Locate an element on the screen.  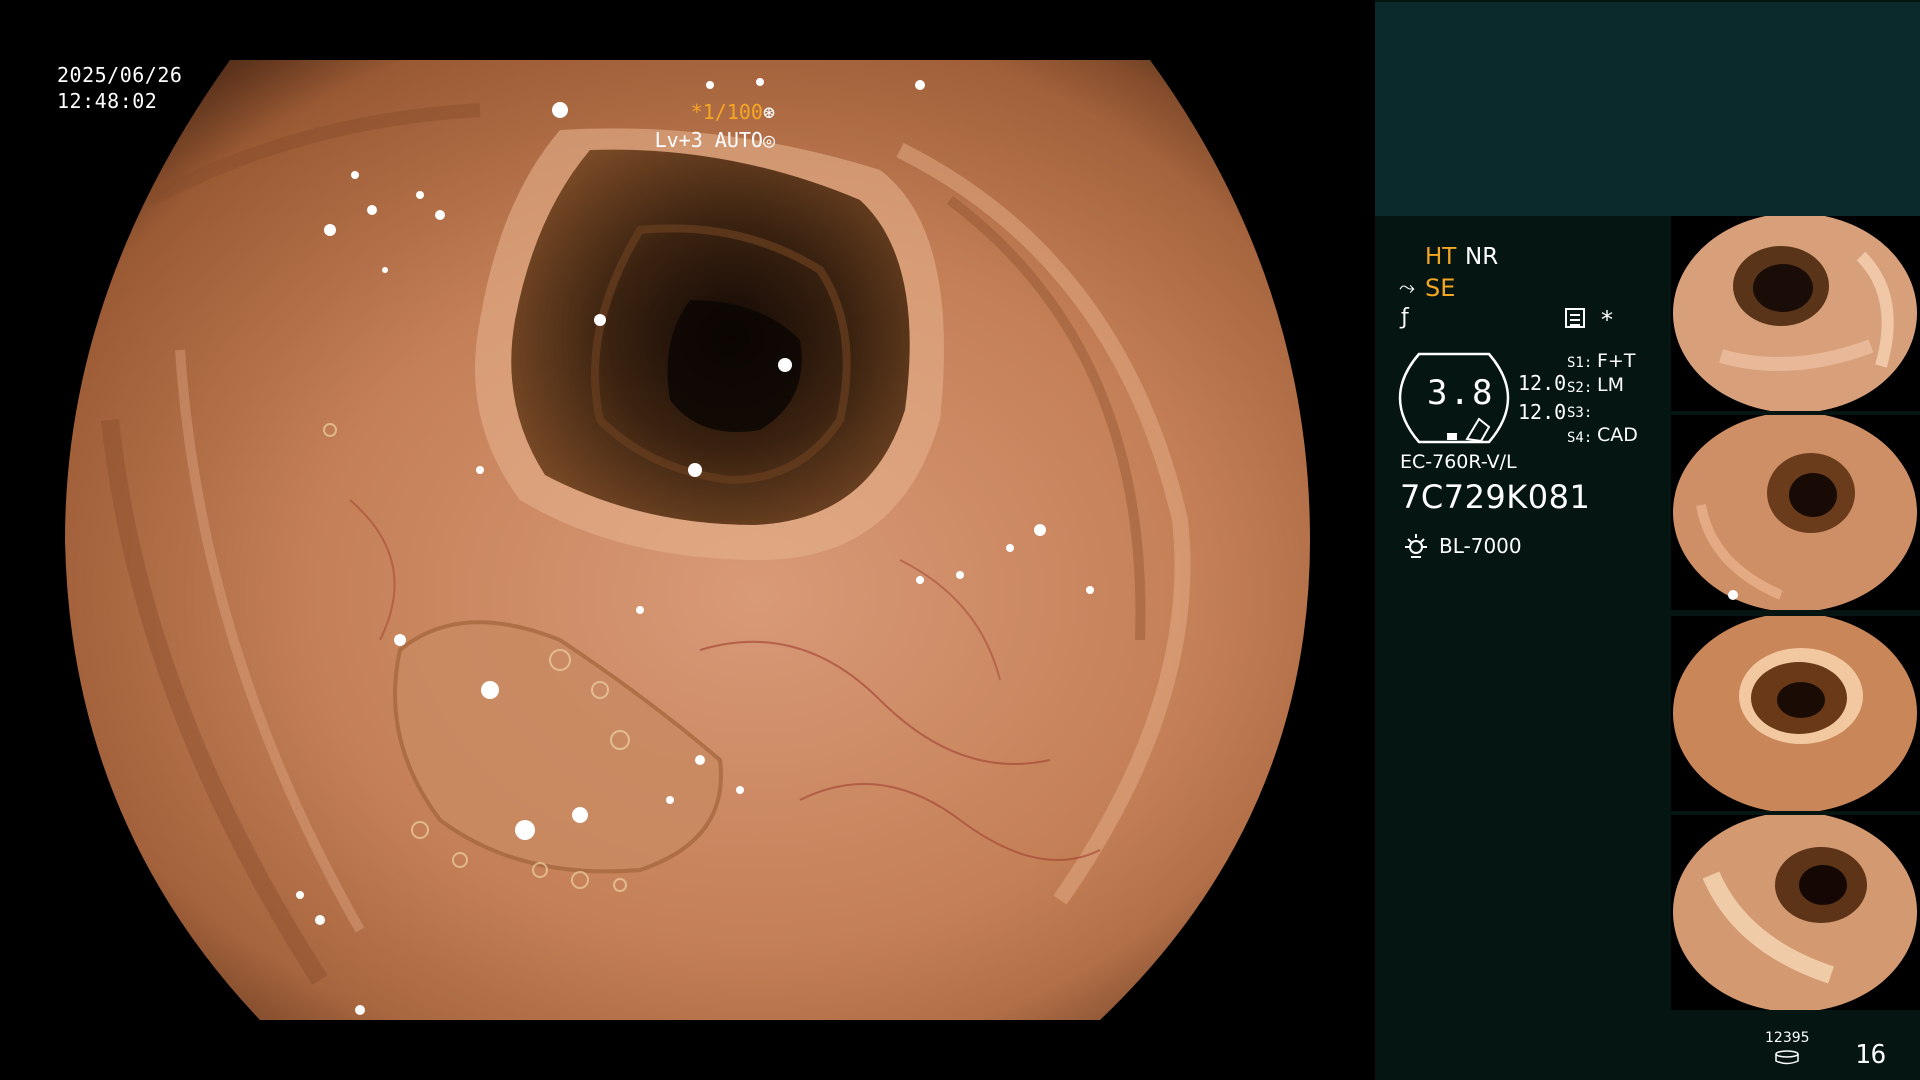
shutter-speed-value: *1/100 is located at coordinates (726, 112).